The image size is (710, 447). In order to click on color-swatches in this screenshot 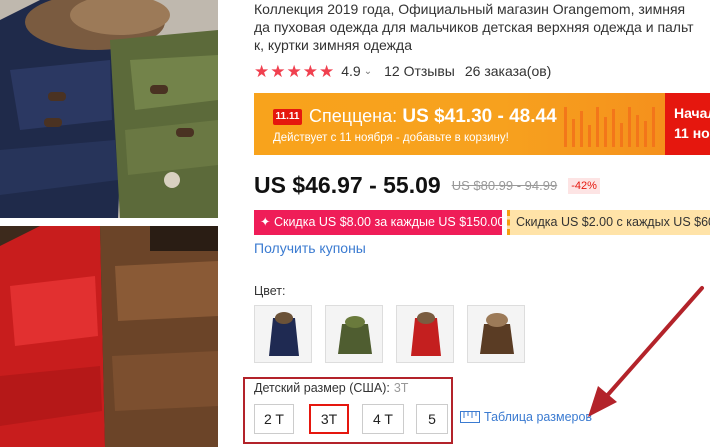, I will do `click(389, 334)`.